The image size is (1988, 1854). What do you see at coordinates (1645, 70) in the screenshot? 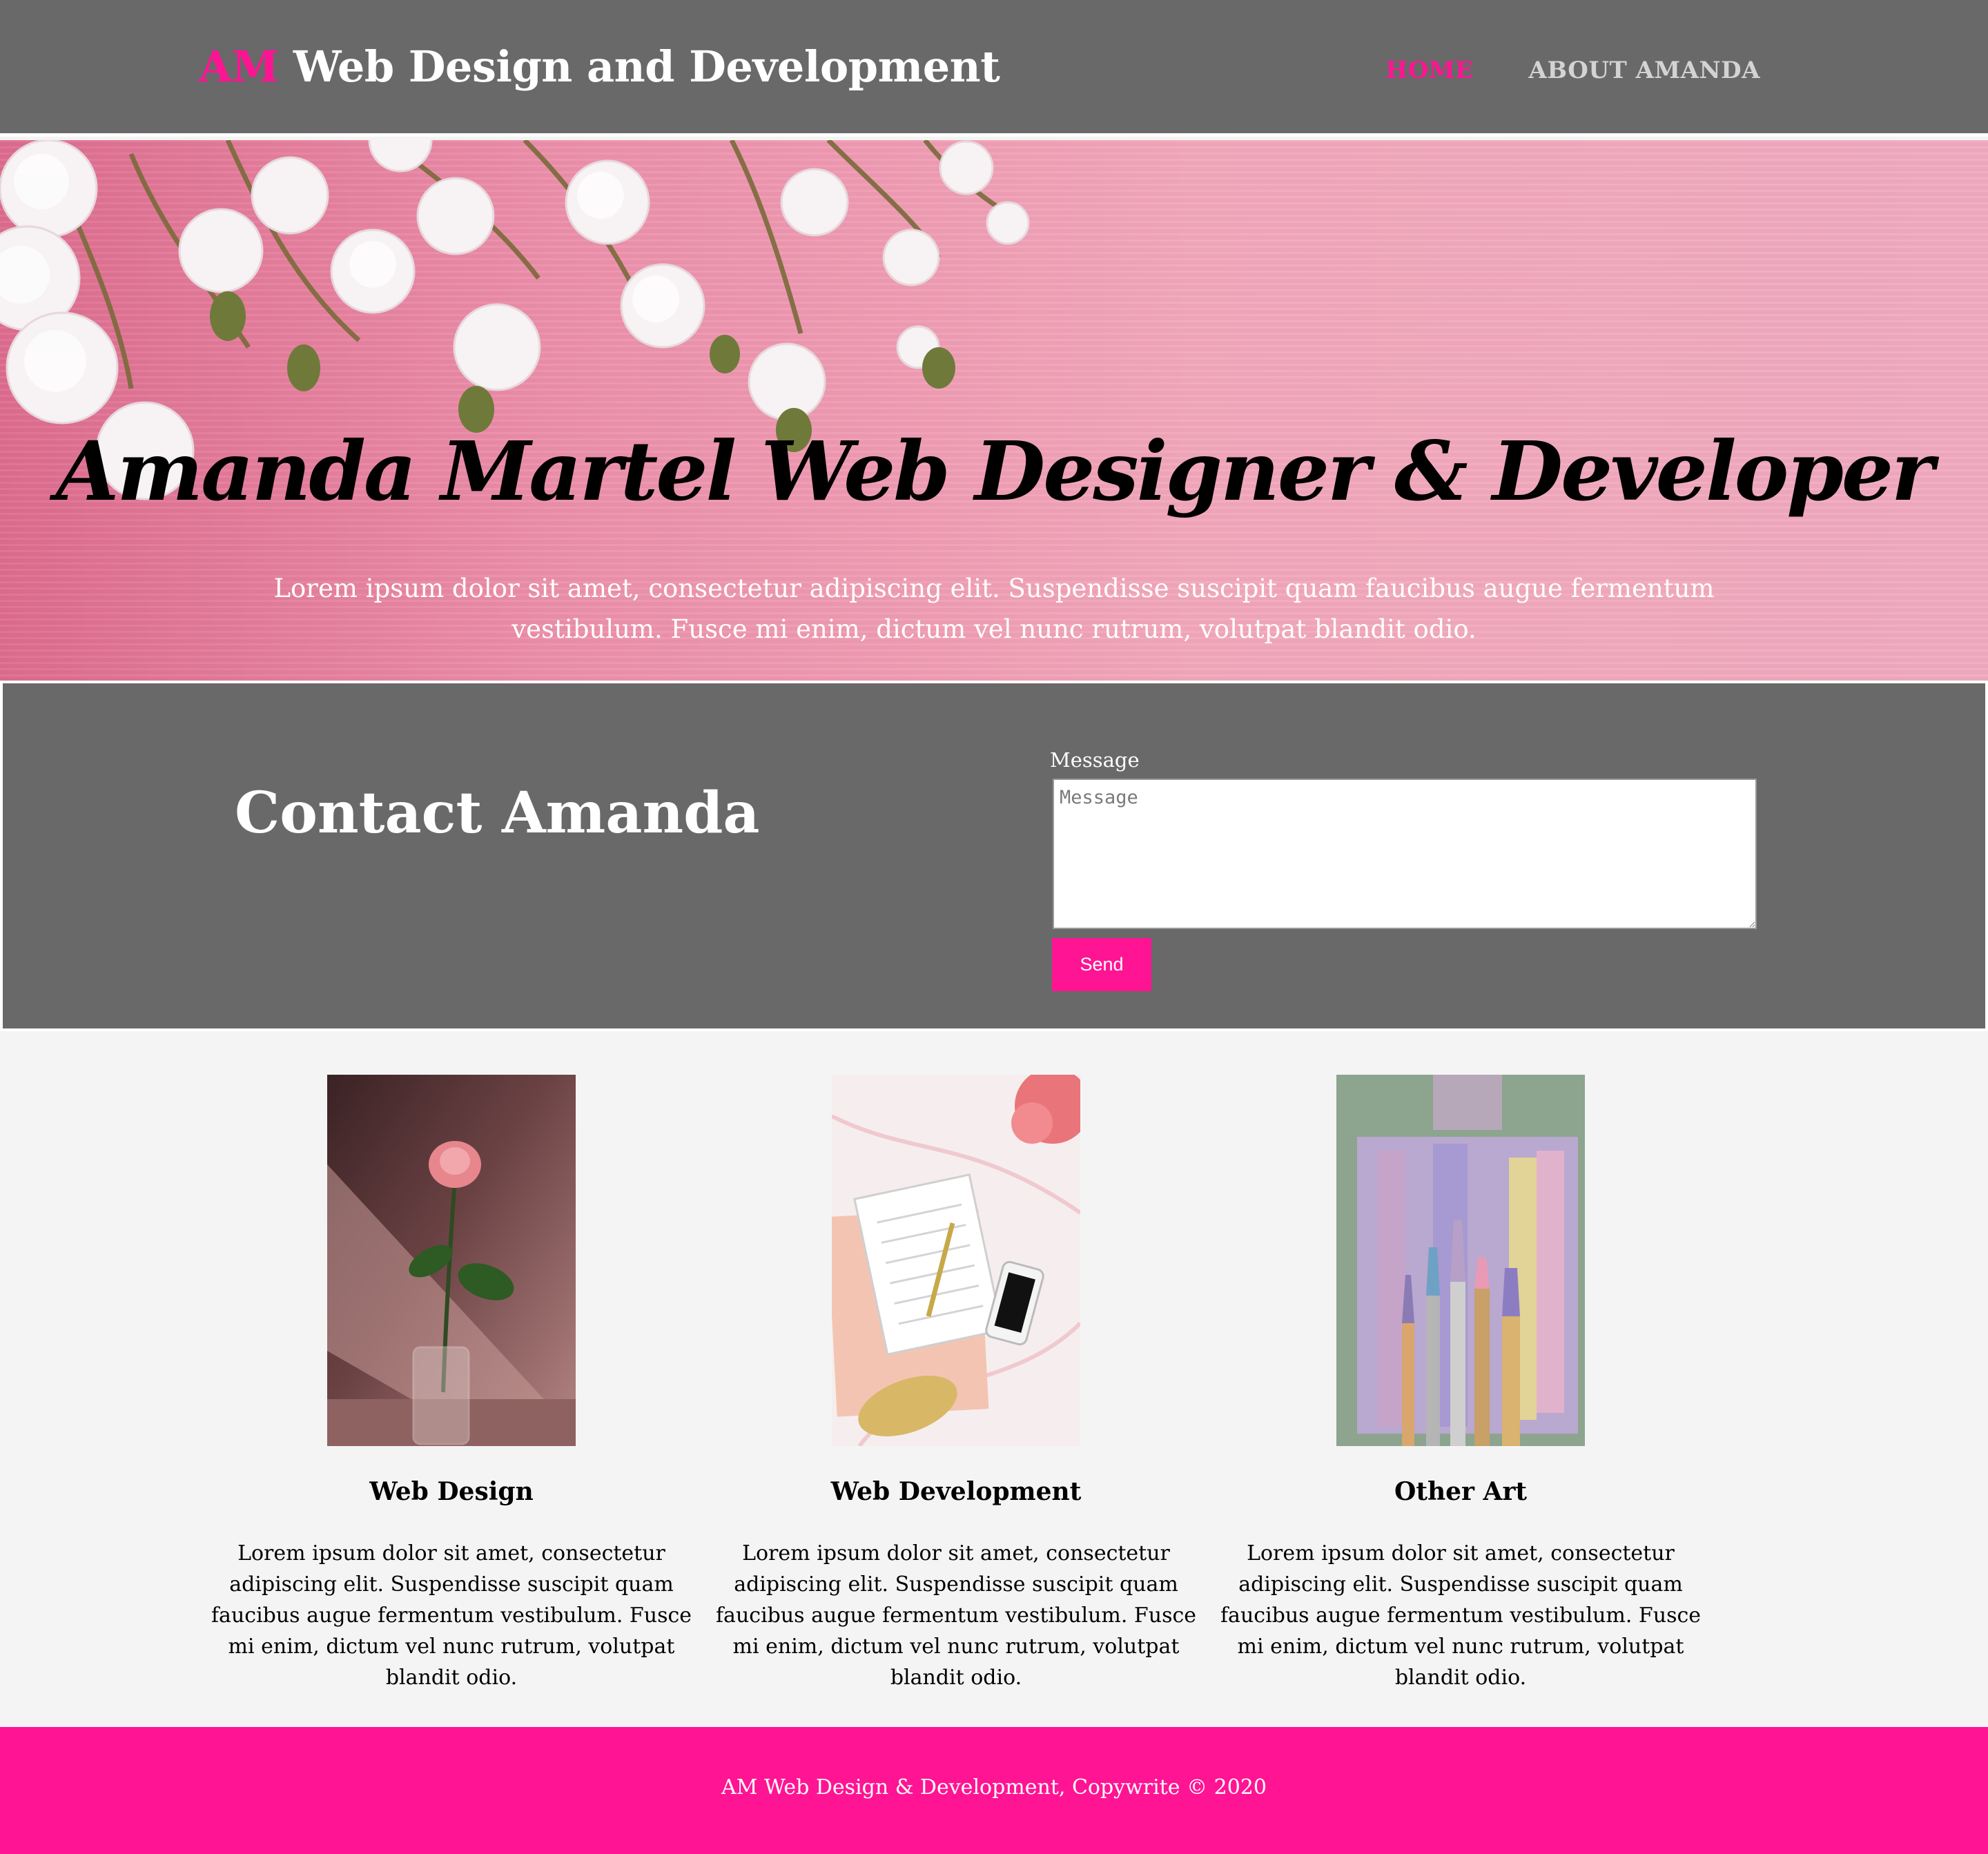
I see `nav-about-link: ABOUT AMANDA` at bounding box center [1645, 70].